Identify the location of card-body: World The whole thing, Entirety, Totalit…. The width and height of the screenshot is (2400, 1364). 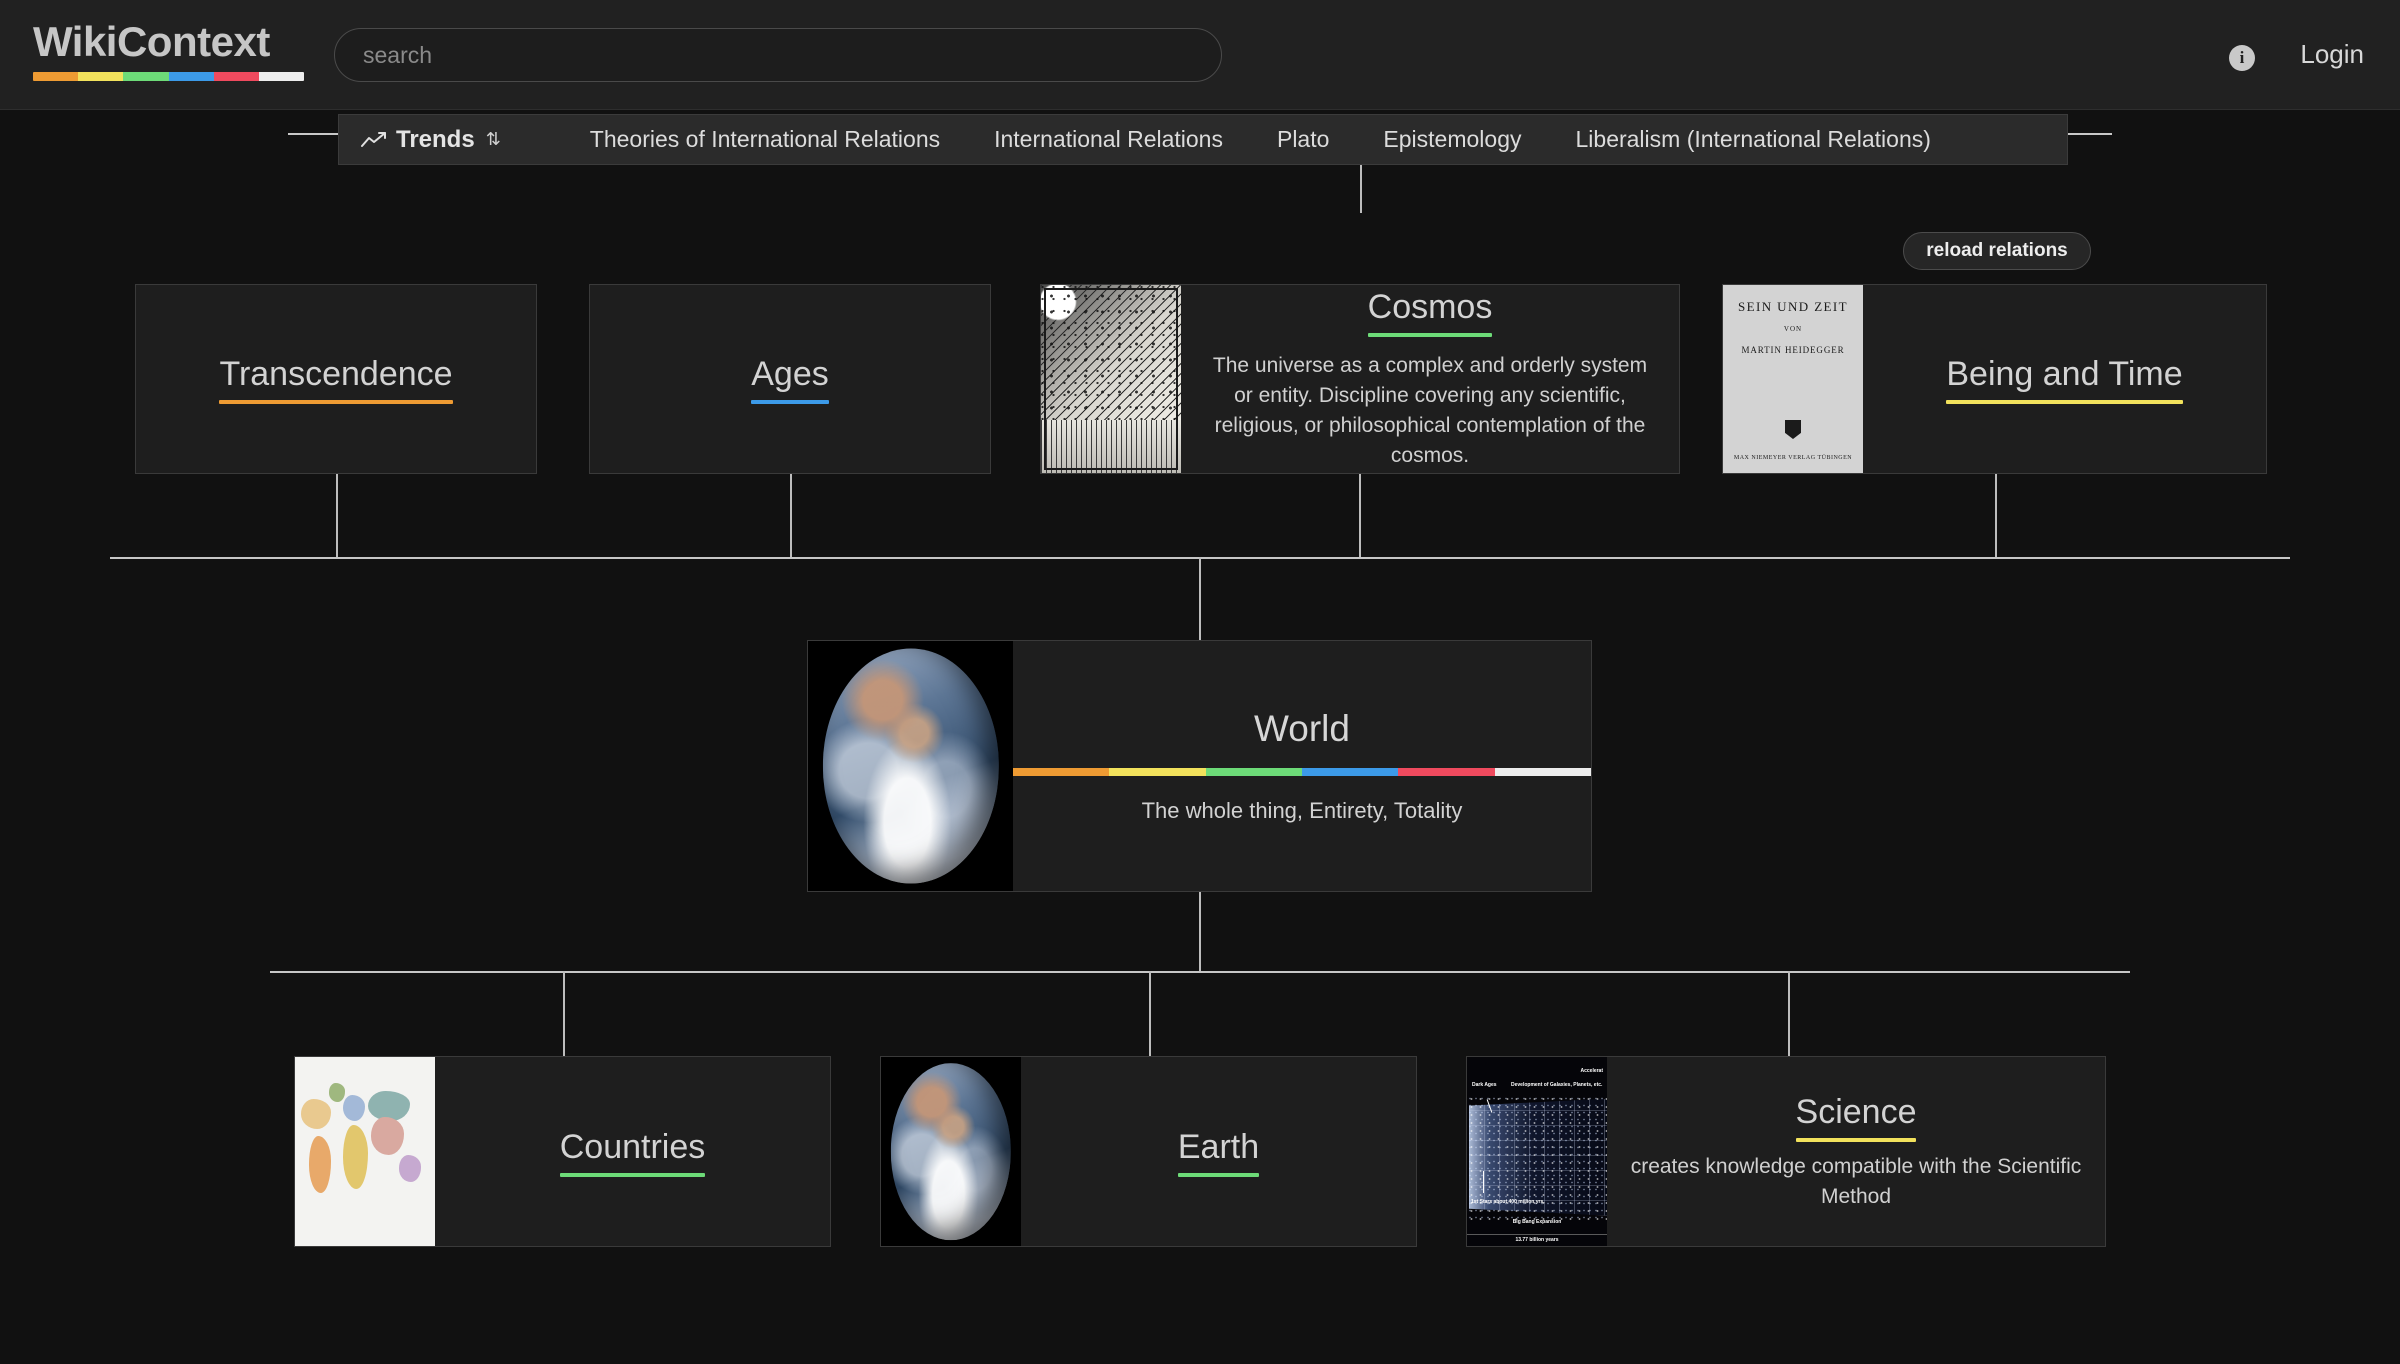
(1302, 766).